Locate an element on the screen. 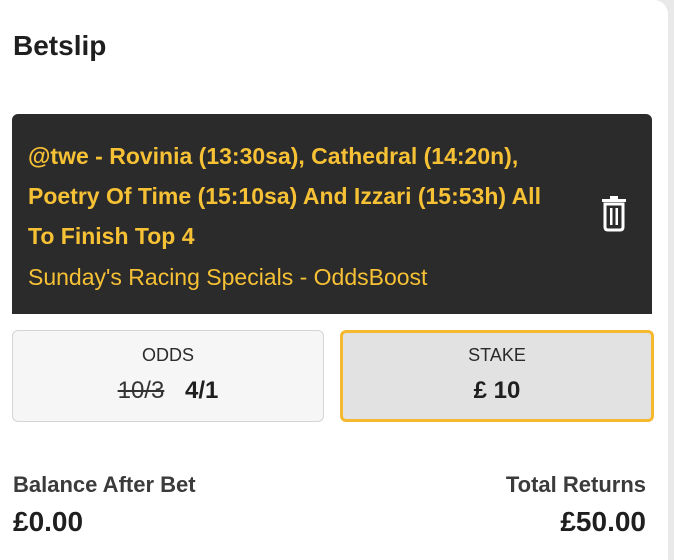 The width and height of the screenshot is (674, 560). balance-after-bet-value: £0.00 is located at coordinates (48, 521).